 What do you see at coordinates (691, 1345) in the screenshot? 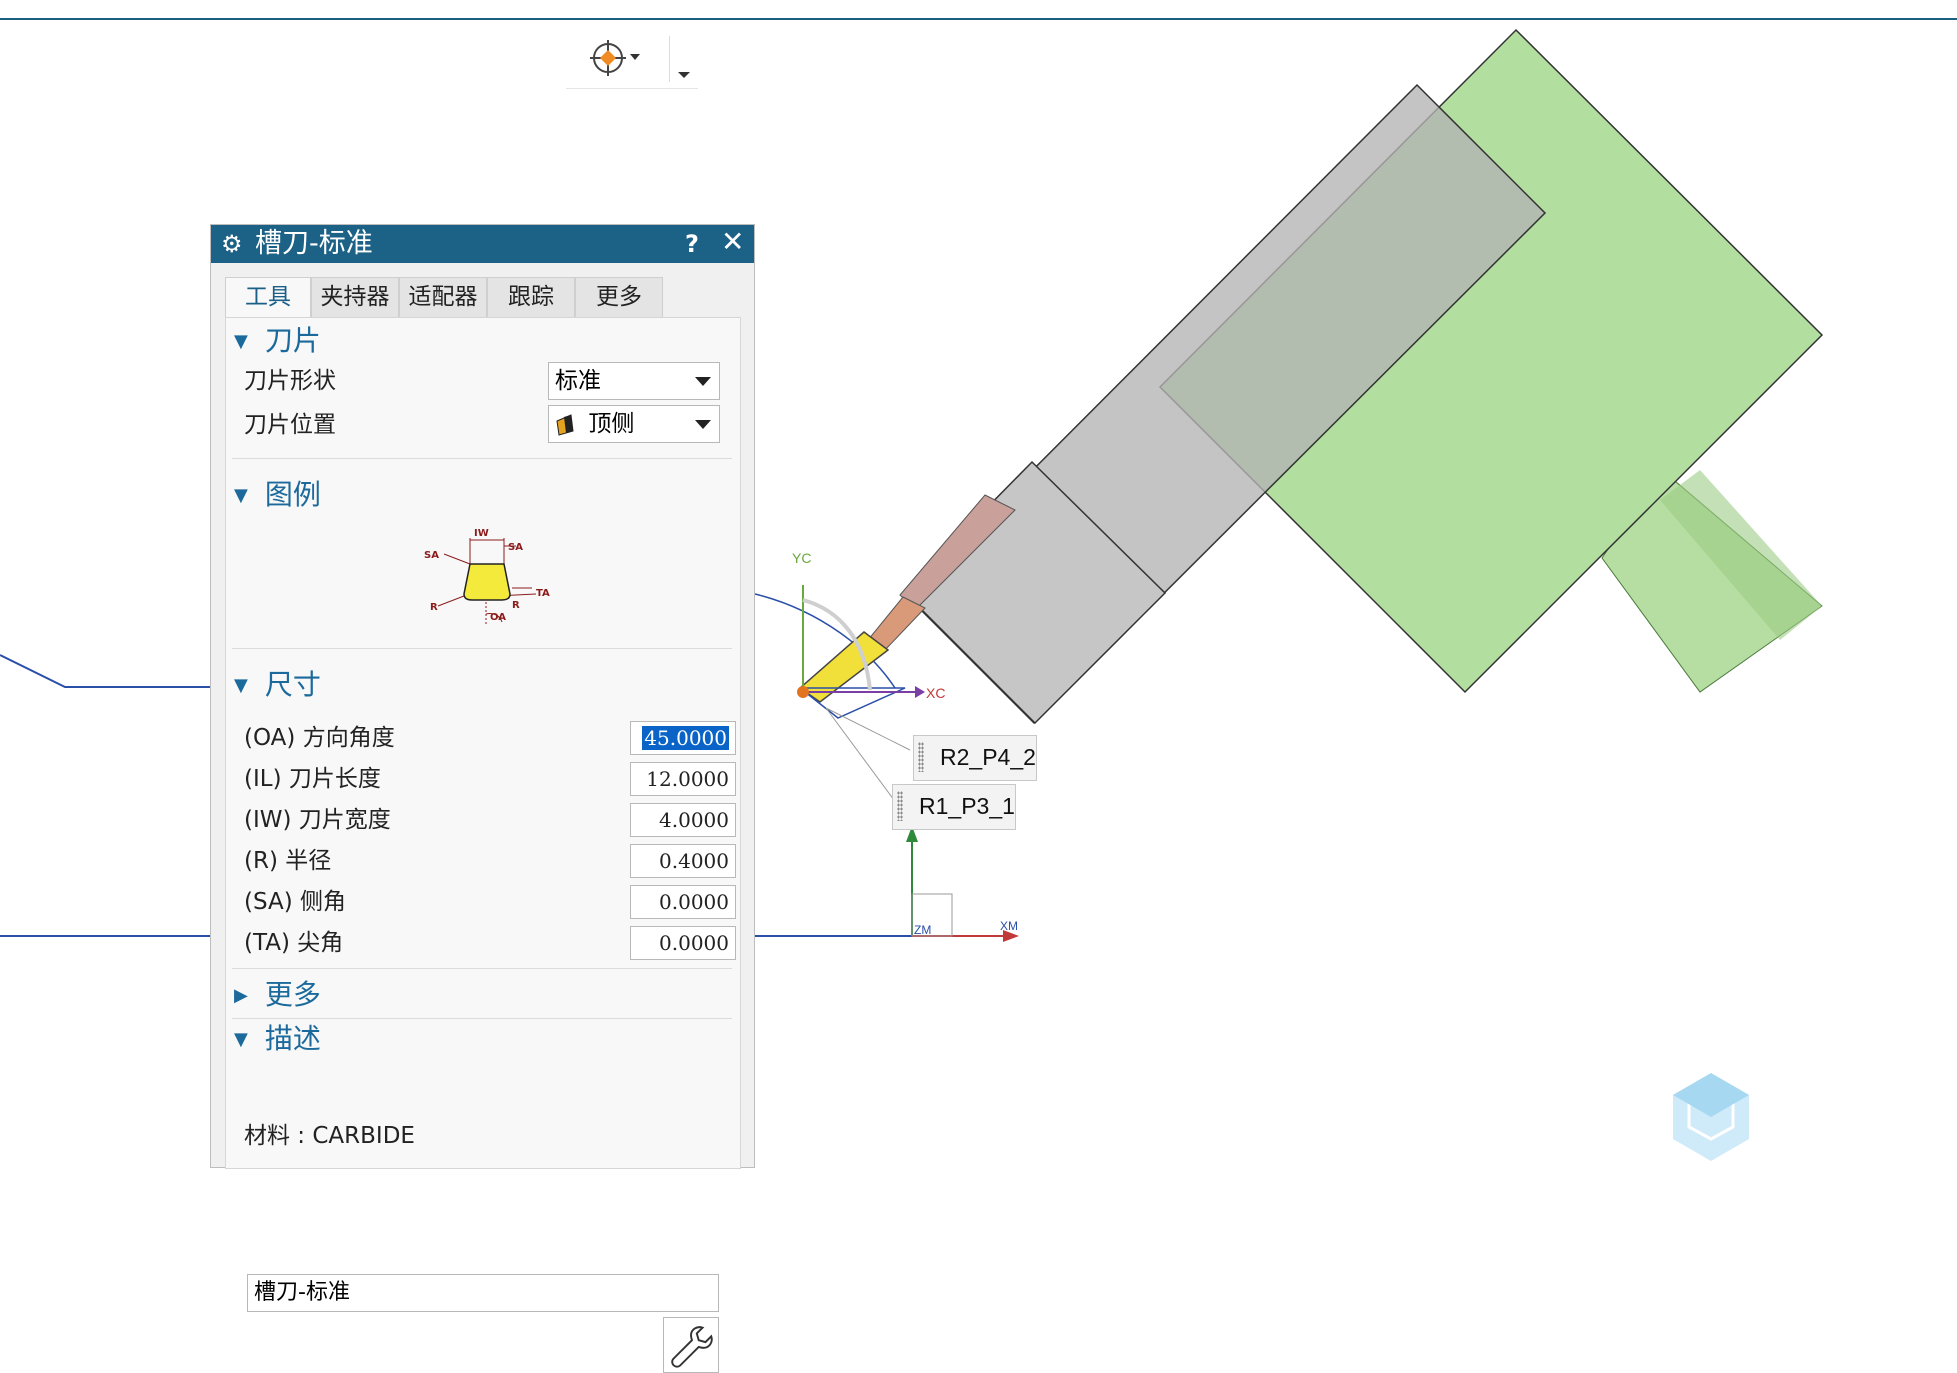
I see `wrench-icon` at bounding box center [691, 1345].